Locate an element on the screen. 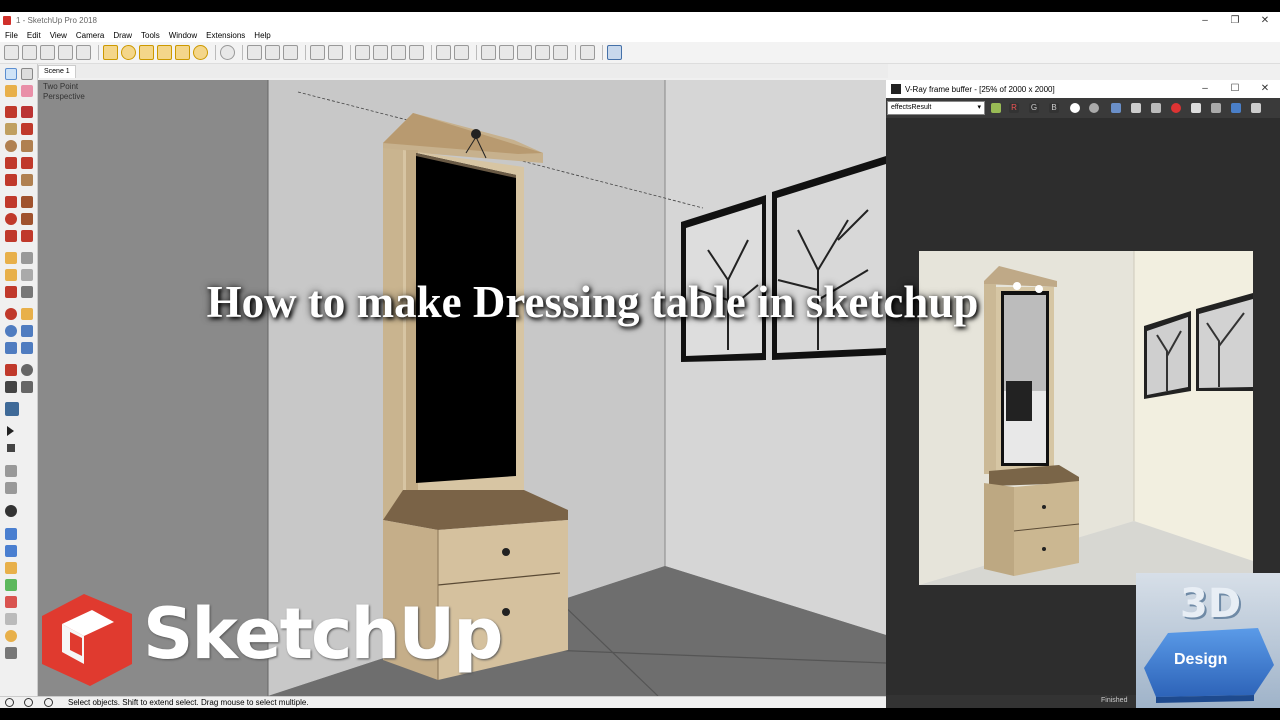 The height and width of the screenshot is (720, 1280). textured-icon is located at coordinates (506, 52).